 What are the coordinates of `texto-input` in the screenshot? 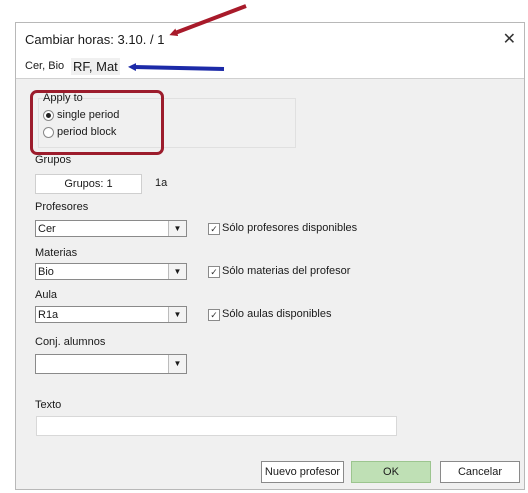 It's located at (216, 426).